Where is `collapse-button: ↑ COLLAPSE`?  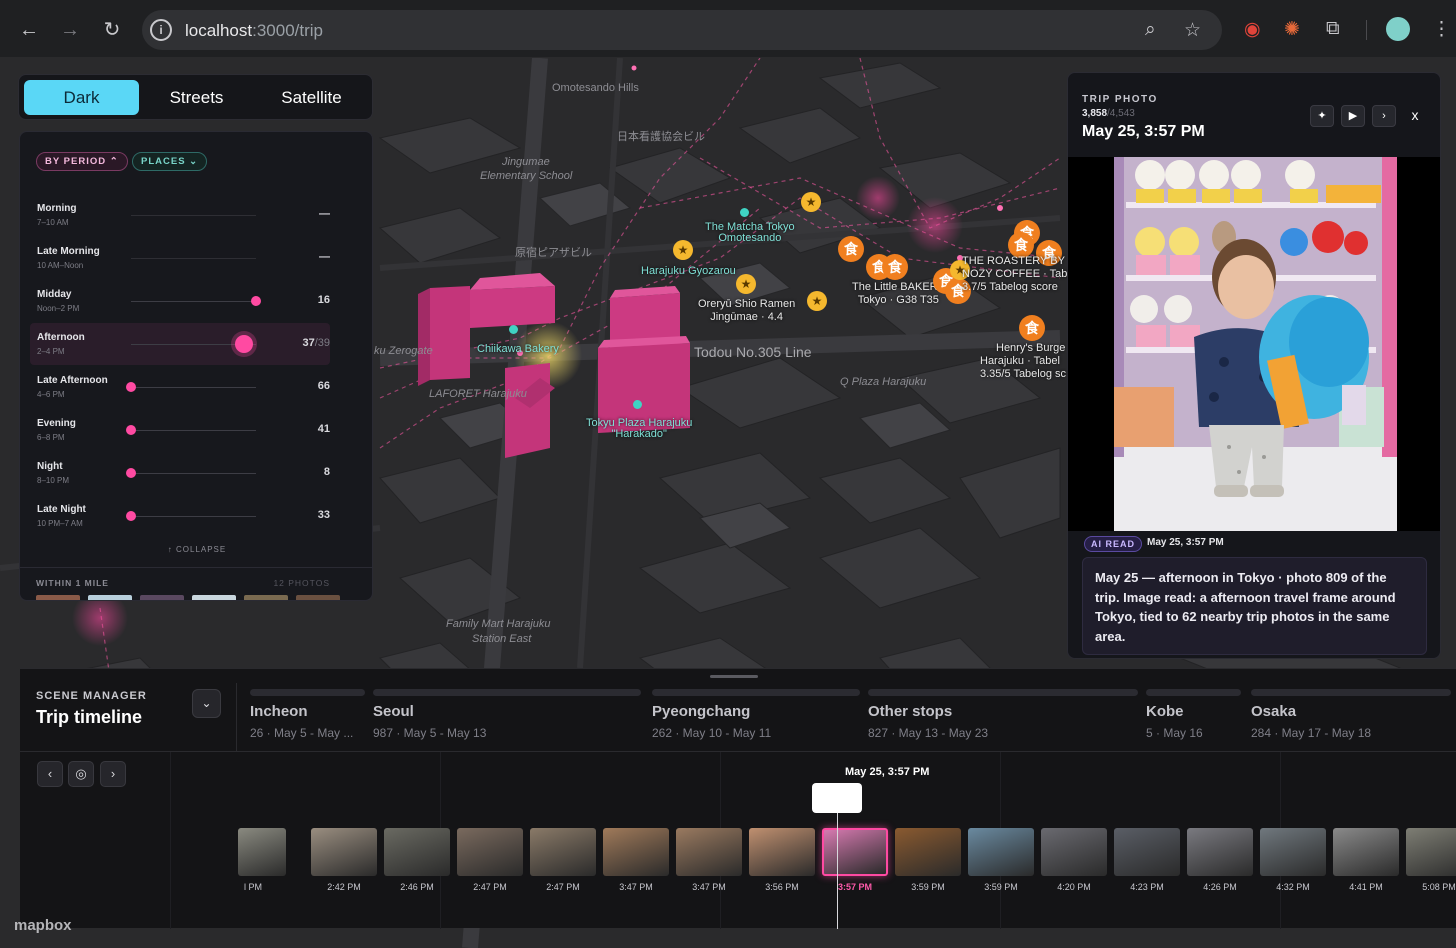 collapse-button: ↑ COLLAPSE is located at coordinates (196, 549).